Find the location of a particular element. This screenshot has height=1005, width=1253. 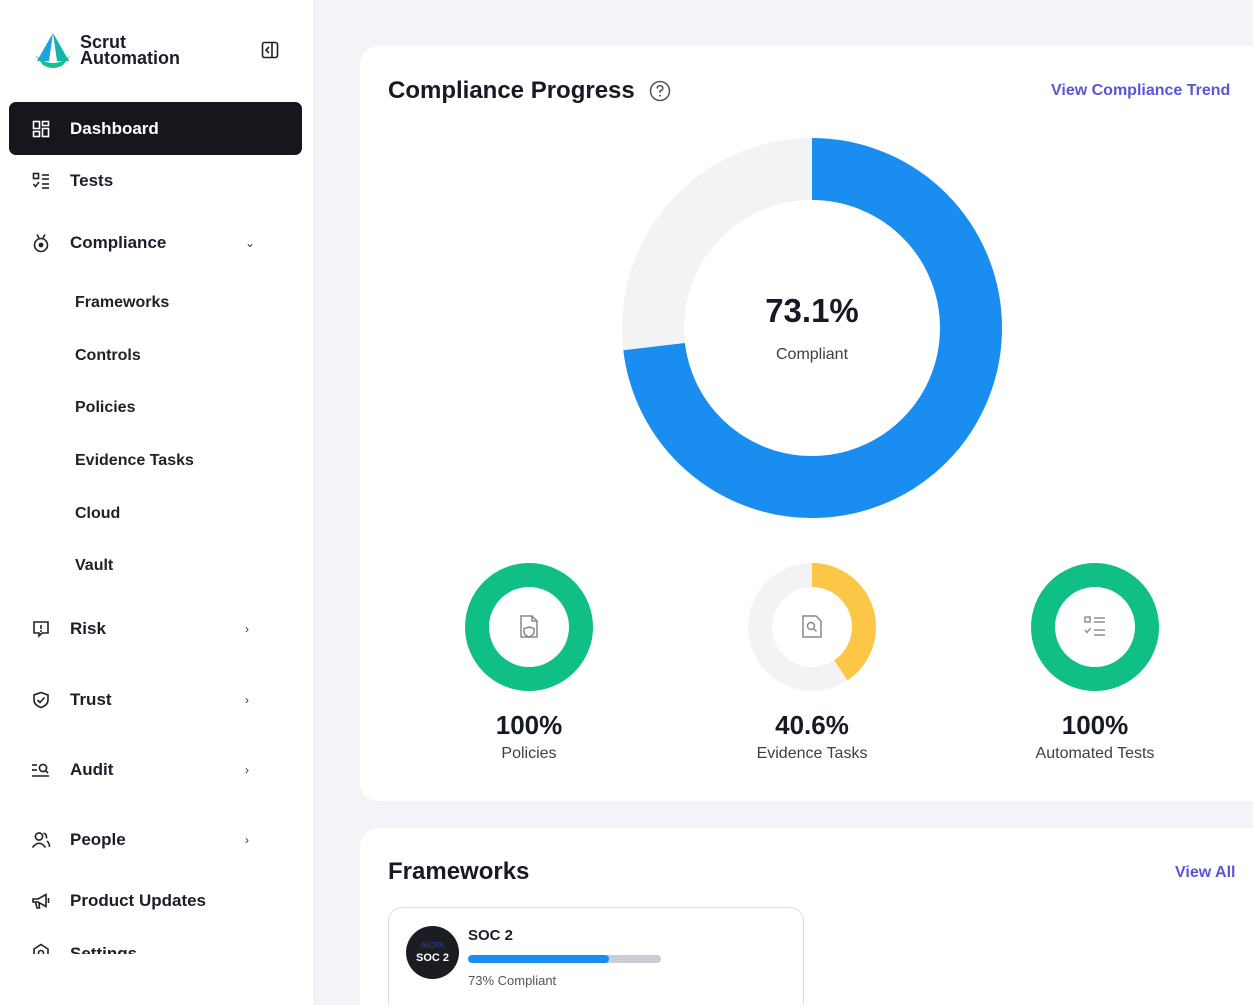

framework-name: SOC 2 is located at coordinates (491, 935).